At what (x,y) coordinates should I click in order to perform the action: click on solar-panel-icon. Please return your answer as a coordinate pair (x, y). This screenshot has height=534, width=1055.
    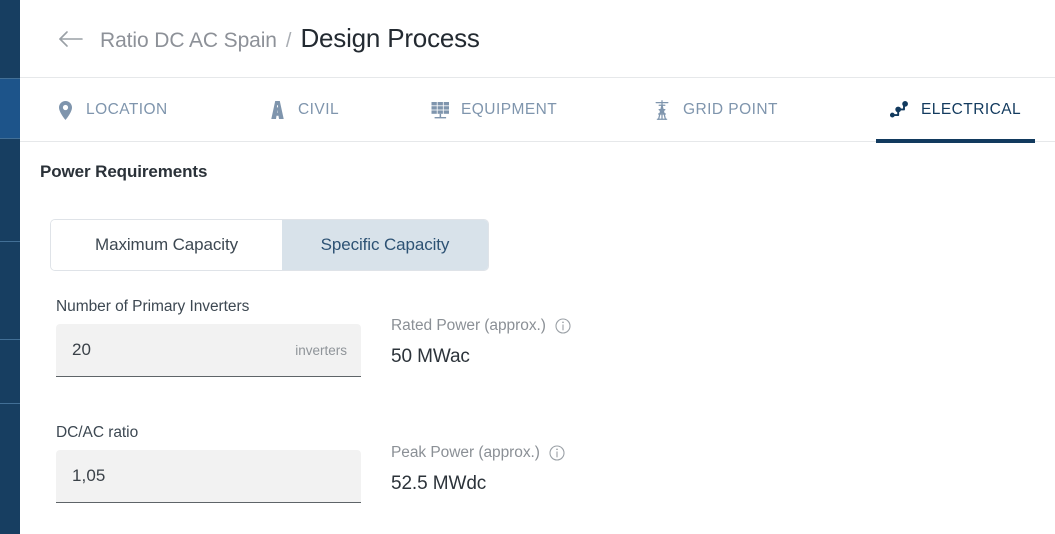
    Looking at the image, I should click on (440, 110).